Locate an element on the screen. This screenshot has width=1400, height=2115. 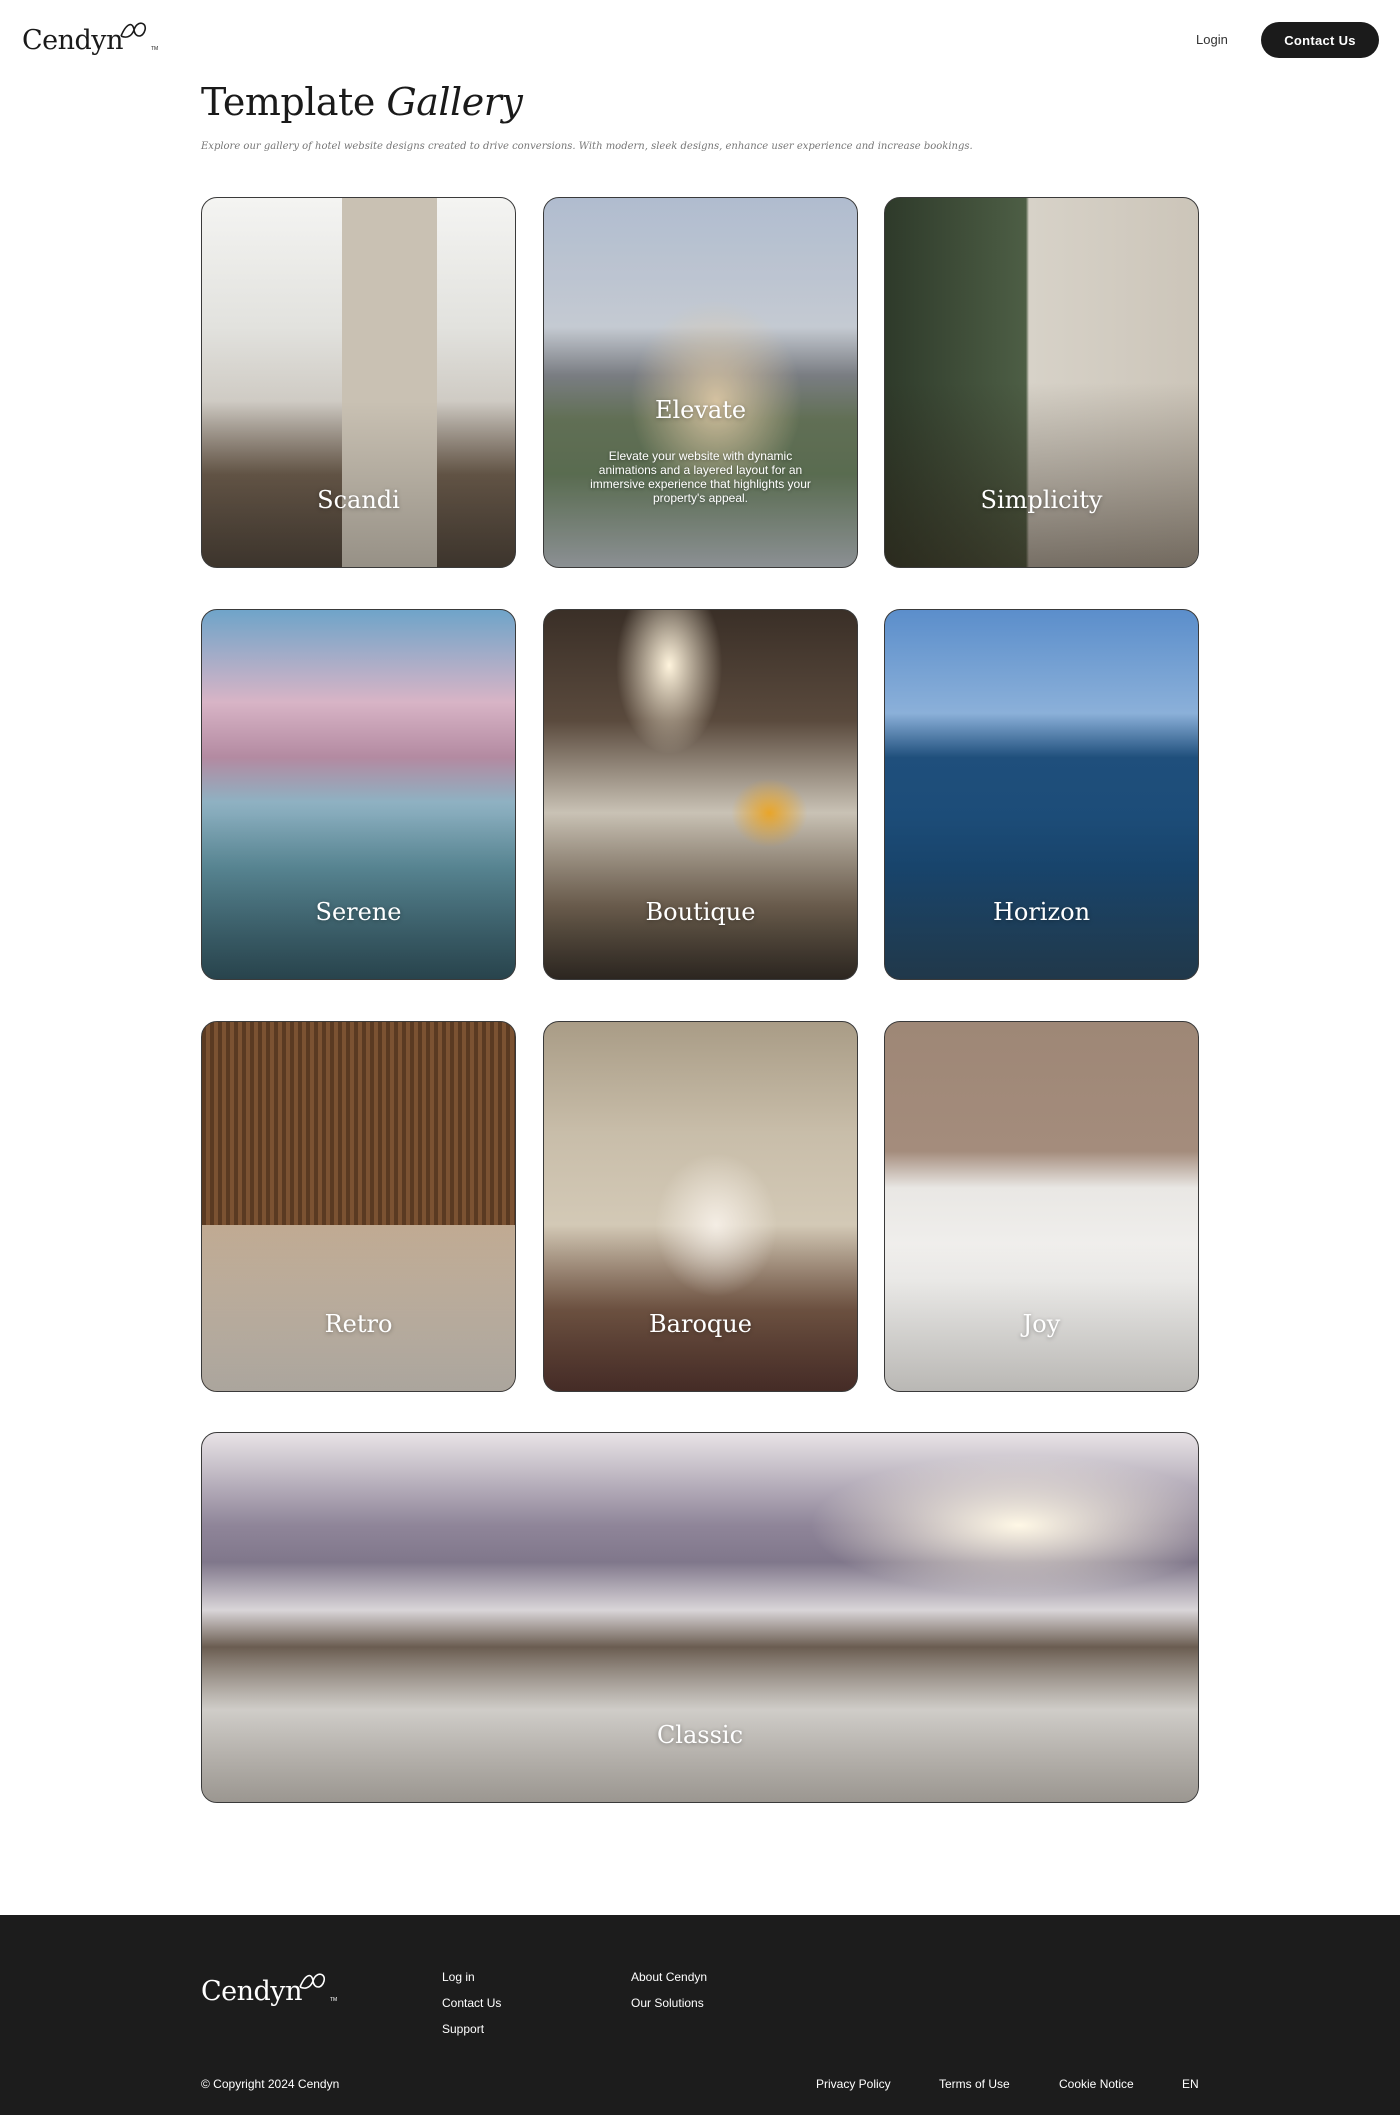
template-name: Elevate is located at coordinates (700, 410).